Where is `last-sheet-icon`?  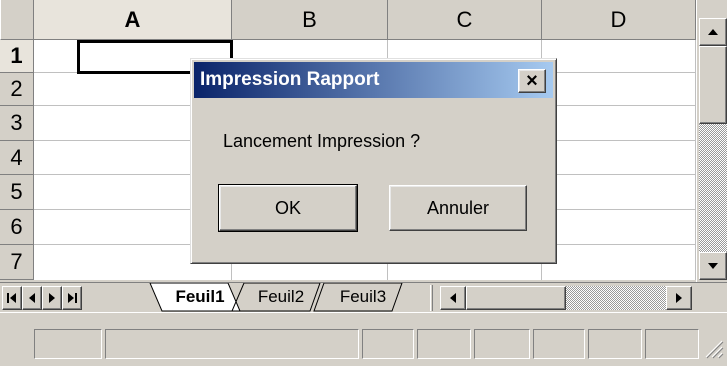 last-sheet-icon is located at coordinates (72, 298).